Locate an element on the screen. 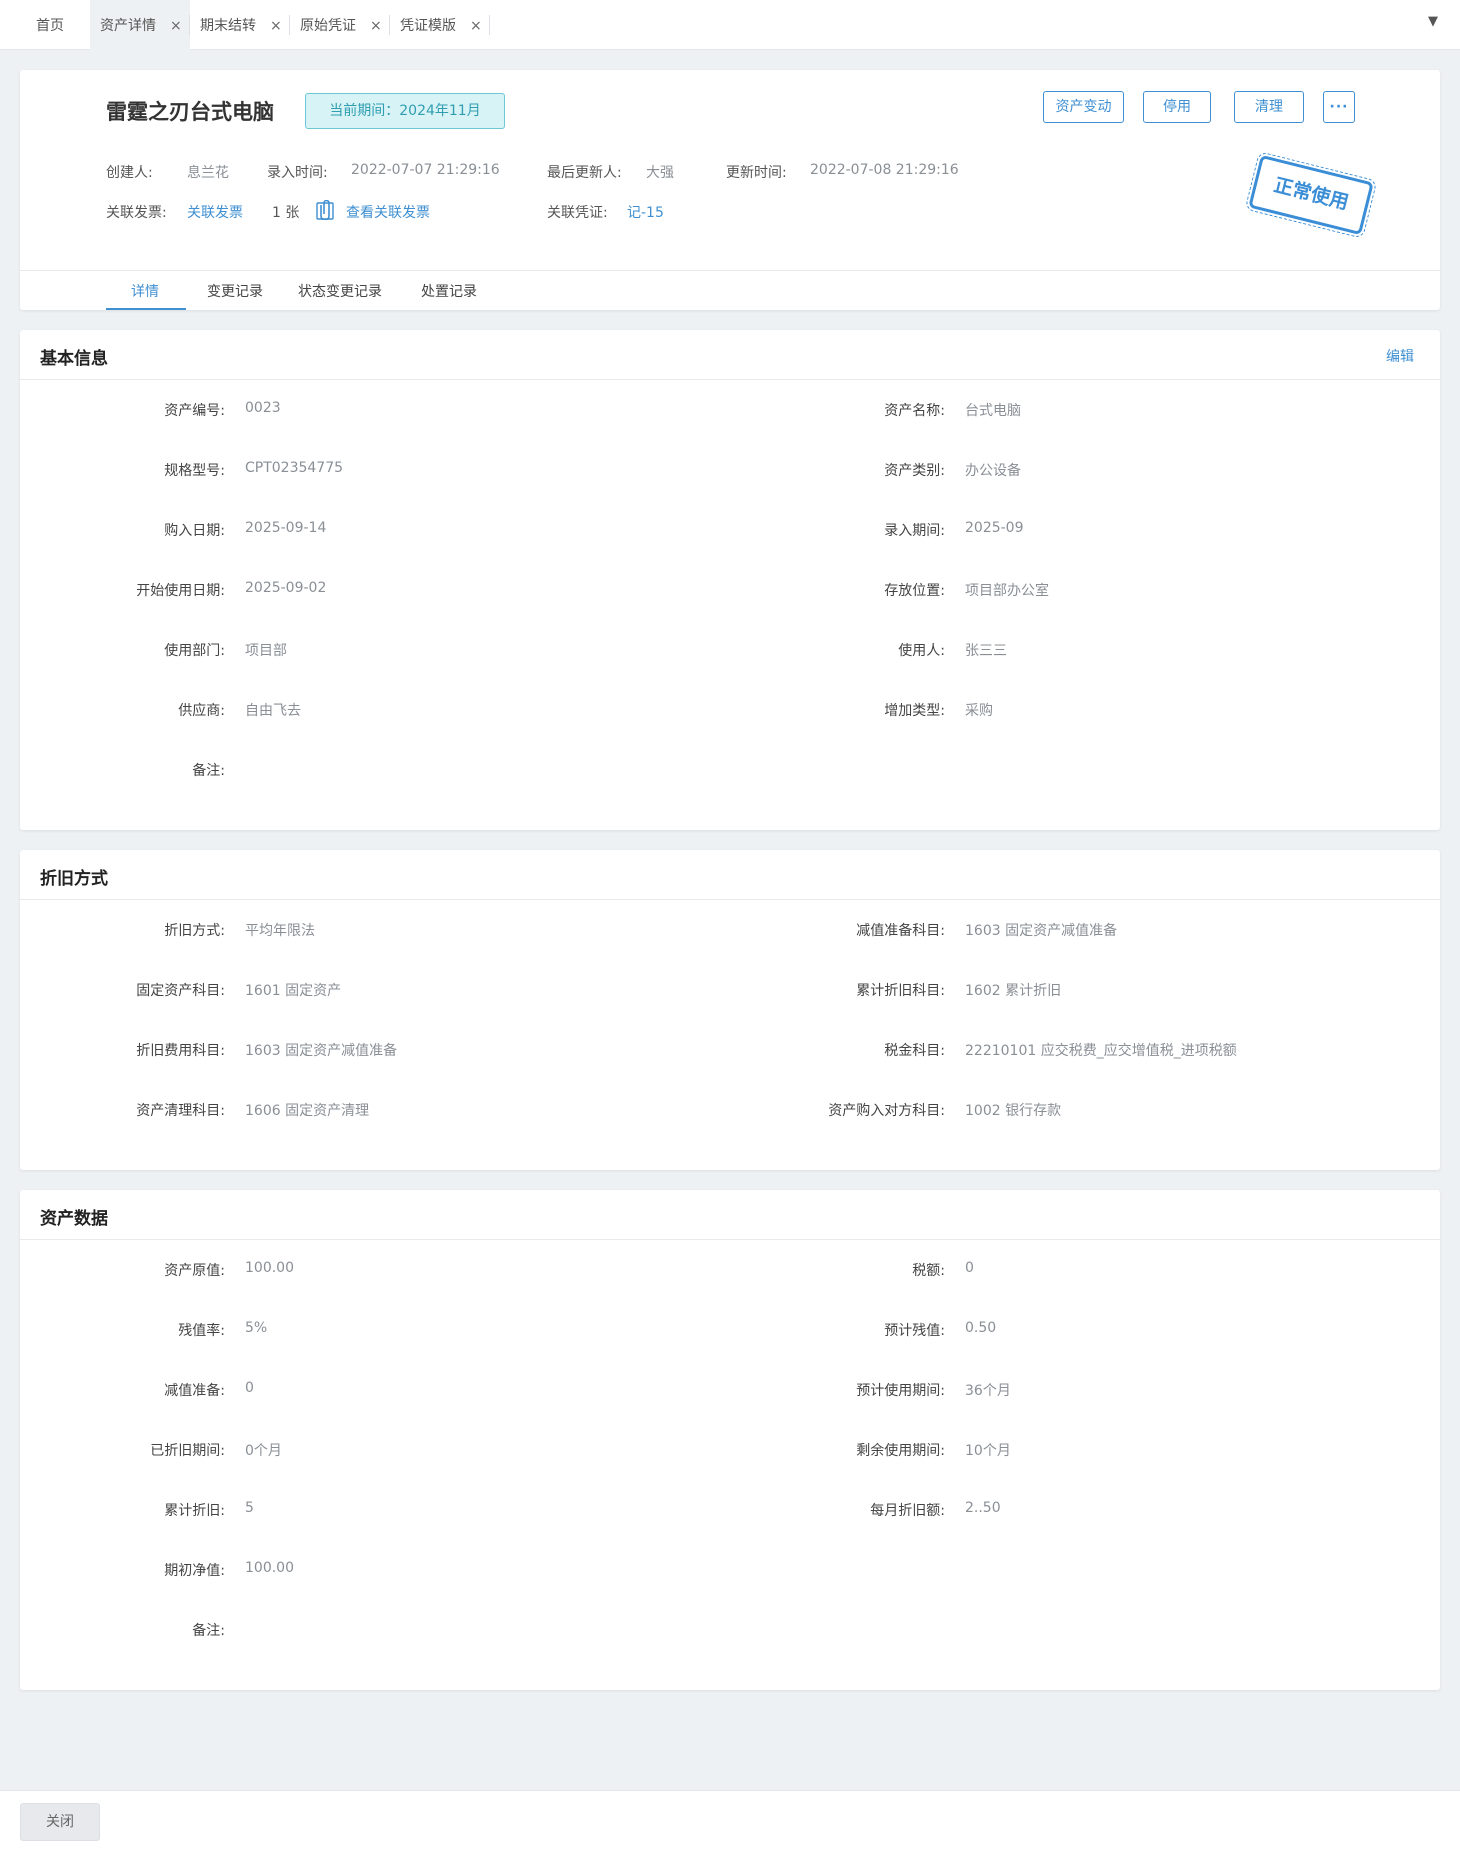 The image size is (1460, 1850). field-label: 剩余使用期间: is located at coordinates (900, 1451).